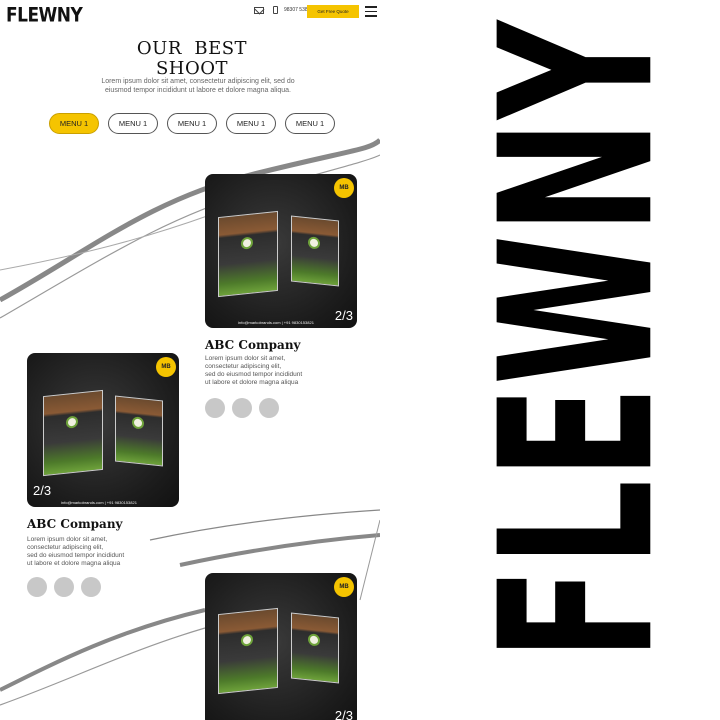  Describe the element at coordinates (259, 10) in the screenshot. I see `mail-icon` at that location.